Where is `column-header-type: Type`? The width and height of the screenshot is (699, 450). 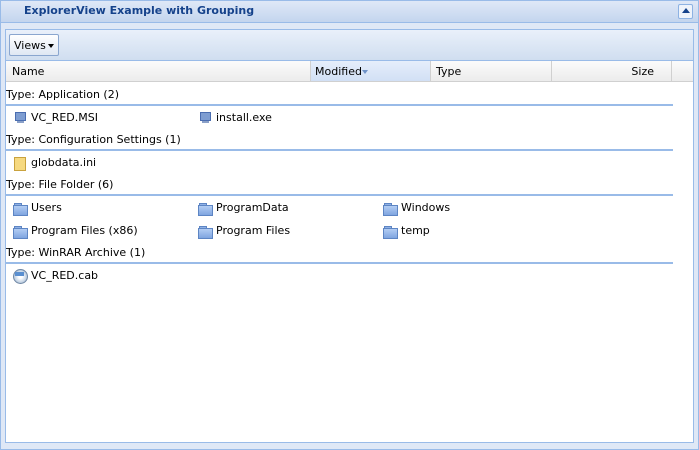 column-header-type: Type is located at coordinates (491, 71).